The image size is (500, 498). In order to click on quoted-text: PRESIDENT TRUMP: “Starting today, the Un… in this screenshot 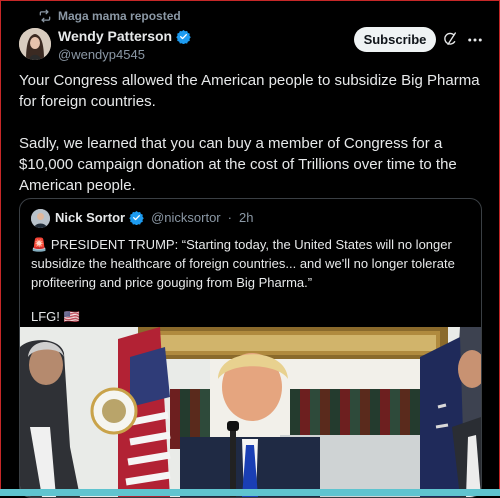, I will do `click(243, 263)`.